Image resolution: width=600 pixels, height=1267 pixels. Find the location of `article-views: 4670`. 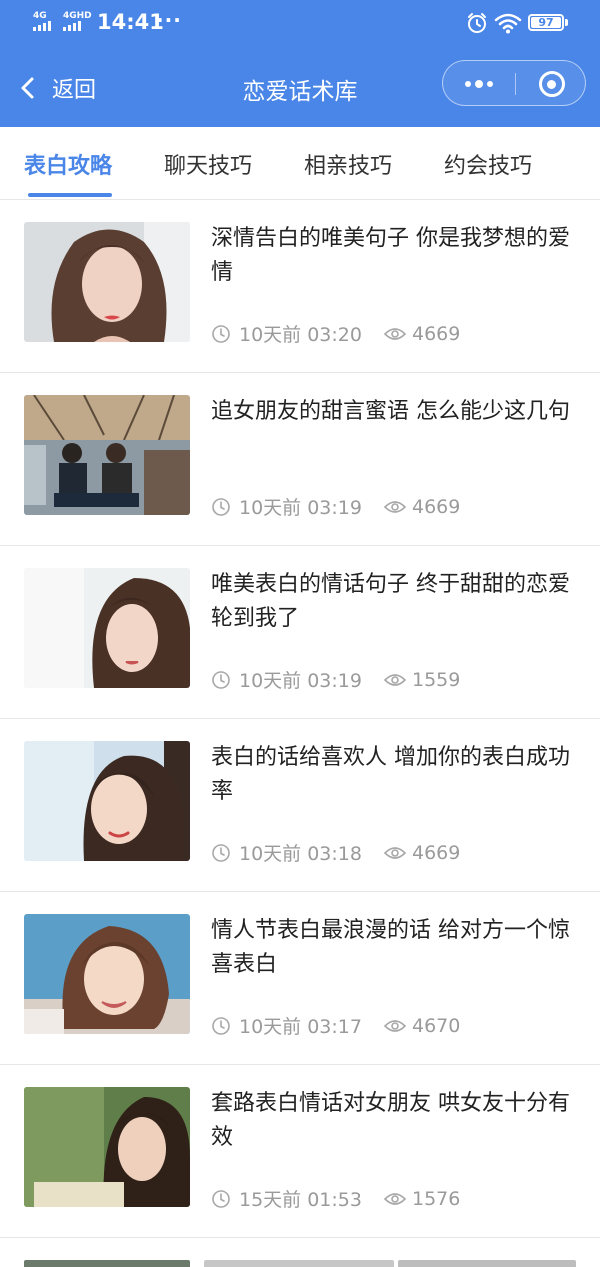

article-views: 4670 is located at coordinates (436, 1025).